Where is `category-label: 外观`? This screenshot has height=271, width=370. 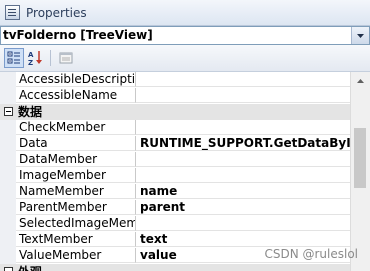 category-label: 外观 is located at coordinates (30, 267).